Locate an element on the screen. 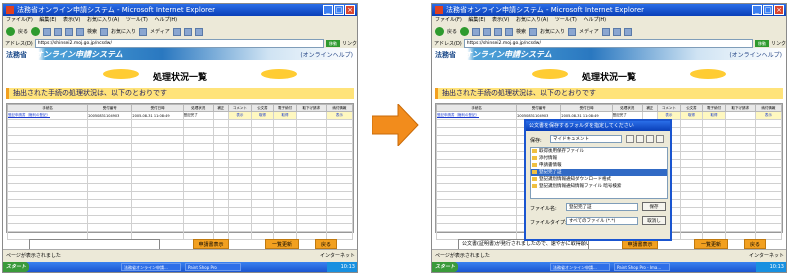 This screenshot has width=789, height=276. show-application-button: 申請書表示 is located at coordinates (211, 244).